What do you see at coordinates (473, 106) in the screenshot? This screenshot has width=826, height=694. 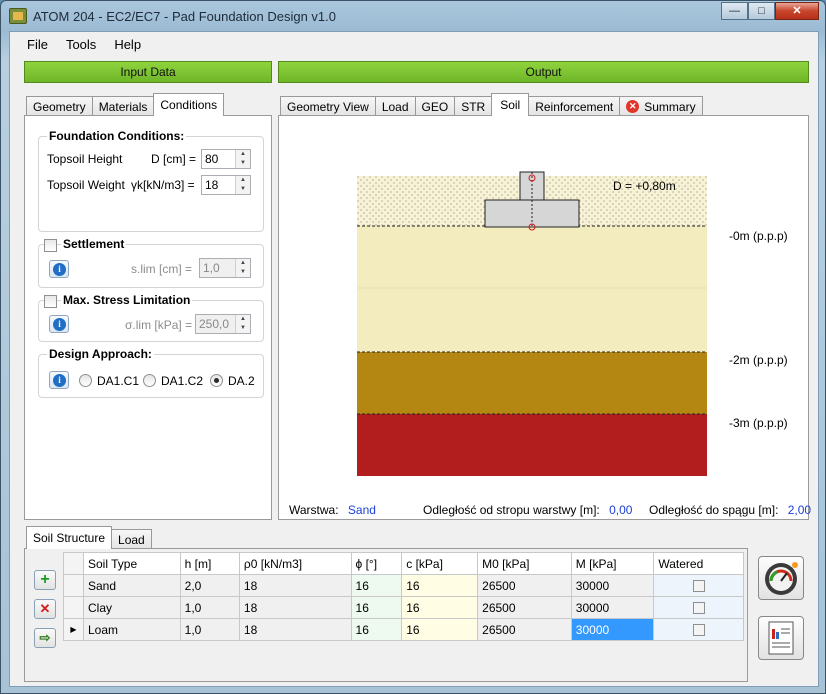 I see `tab-str: STR` at bounding box center [473, 106].